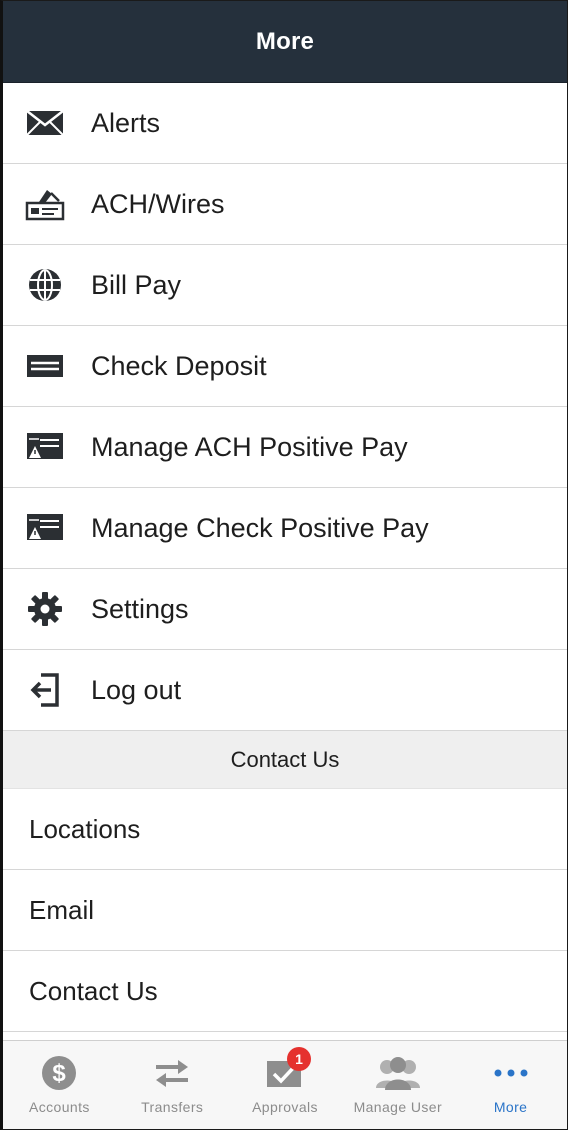 The width and height of the screenshot is (568, 1130). I want to click on tab-transfers: Transfers, so click(172, 1085).